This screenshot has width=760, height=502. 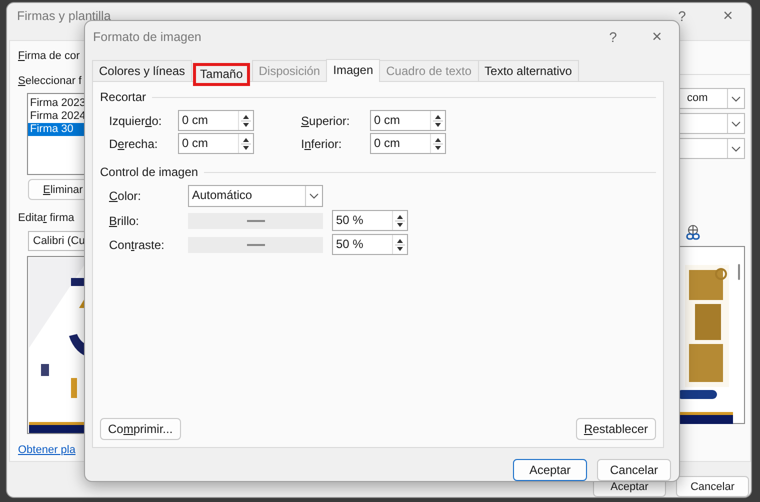 What do you see at coordinates (550, 470) in the screenshot?
I see `dialog-button: Aceptar` at bounding box center [550, 470].